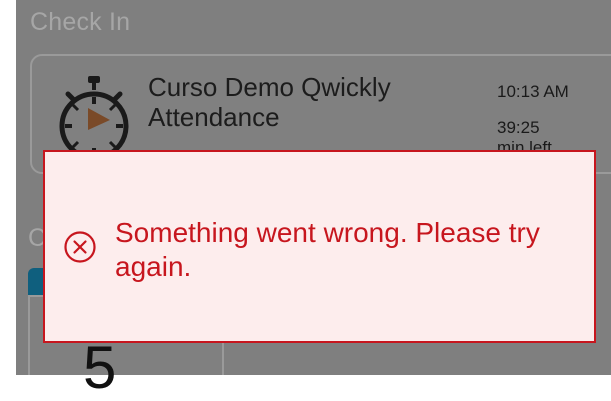  I want to click on error-message: Something went wrong. Please try again., so click(327, 249).